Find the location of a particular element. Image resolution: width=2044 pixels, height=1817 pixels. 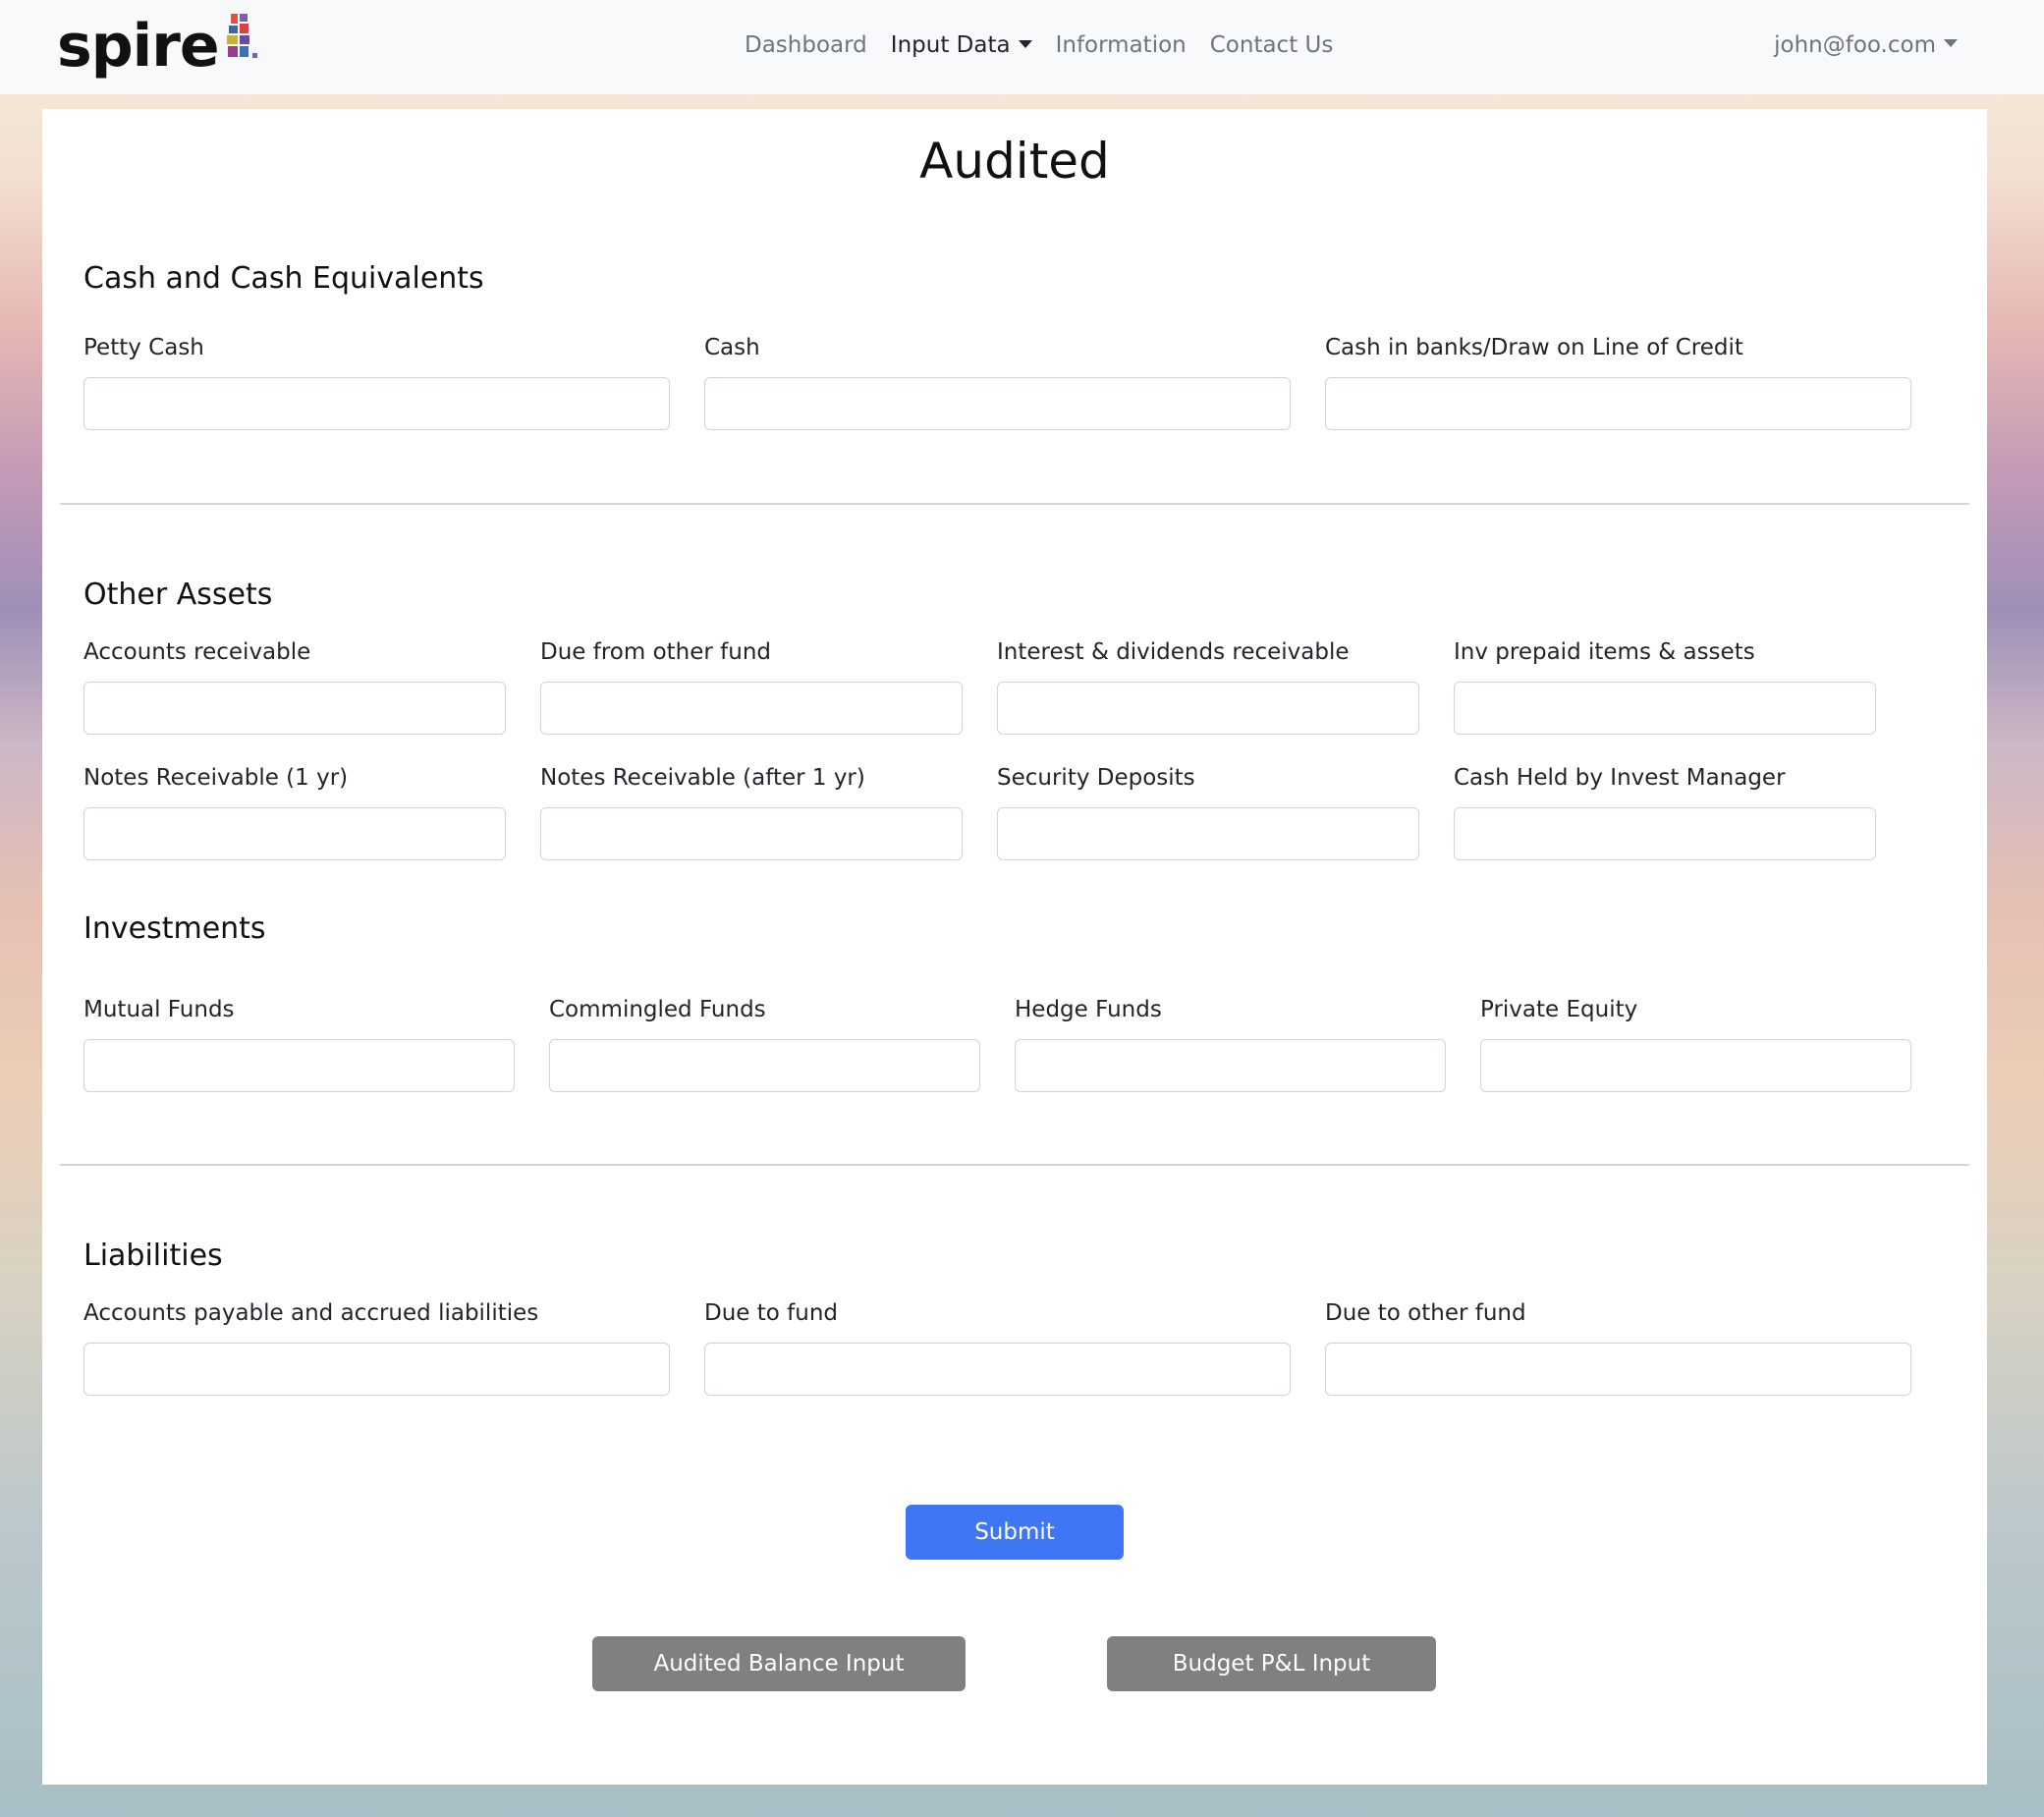

notes-receivable-1yr-label: Notes Receivable (1 yr) is located at coordinates (216, 778).